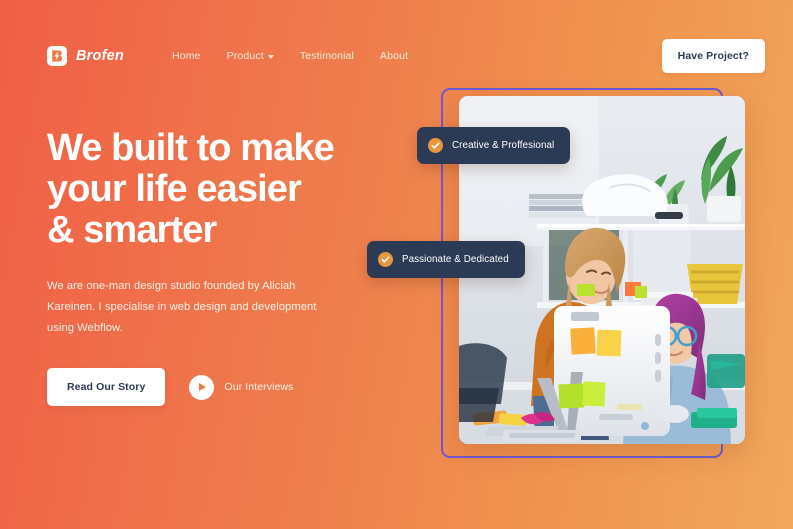 Image resolution: width=793 pixels, height=529 pixels. Describe the element at coordinates (202, 387) in the screenshot. I see `play-icon` at that location.